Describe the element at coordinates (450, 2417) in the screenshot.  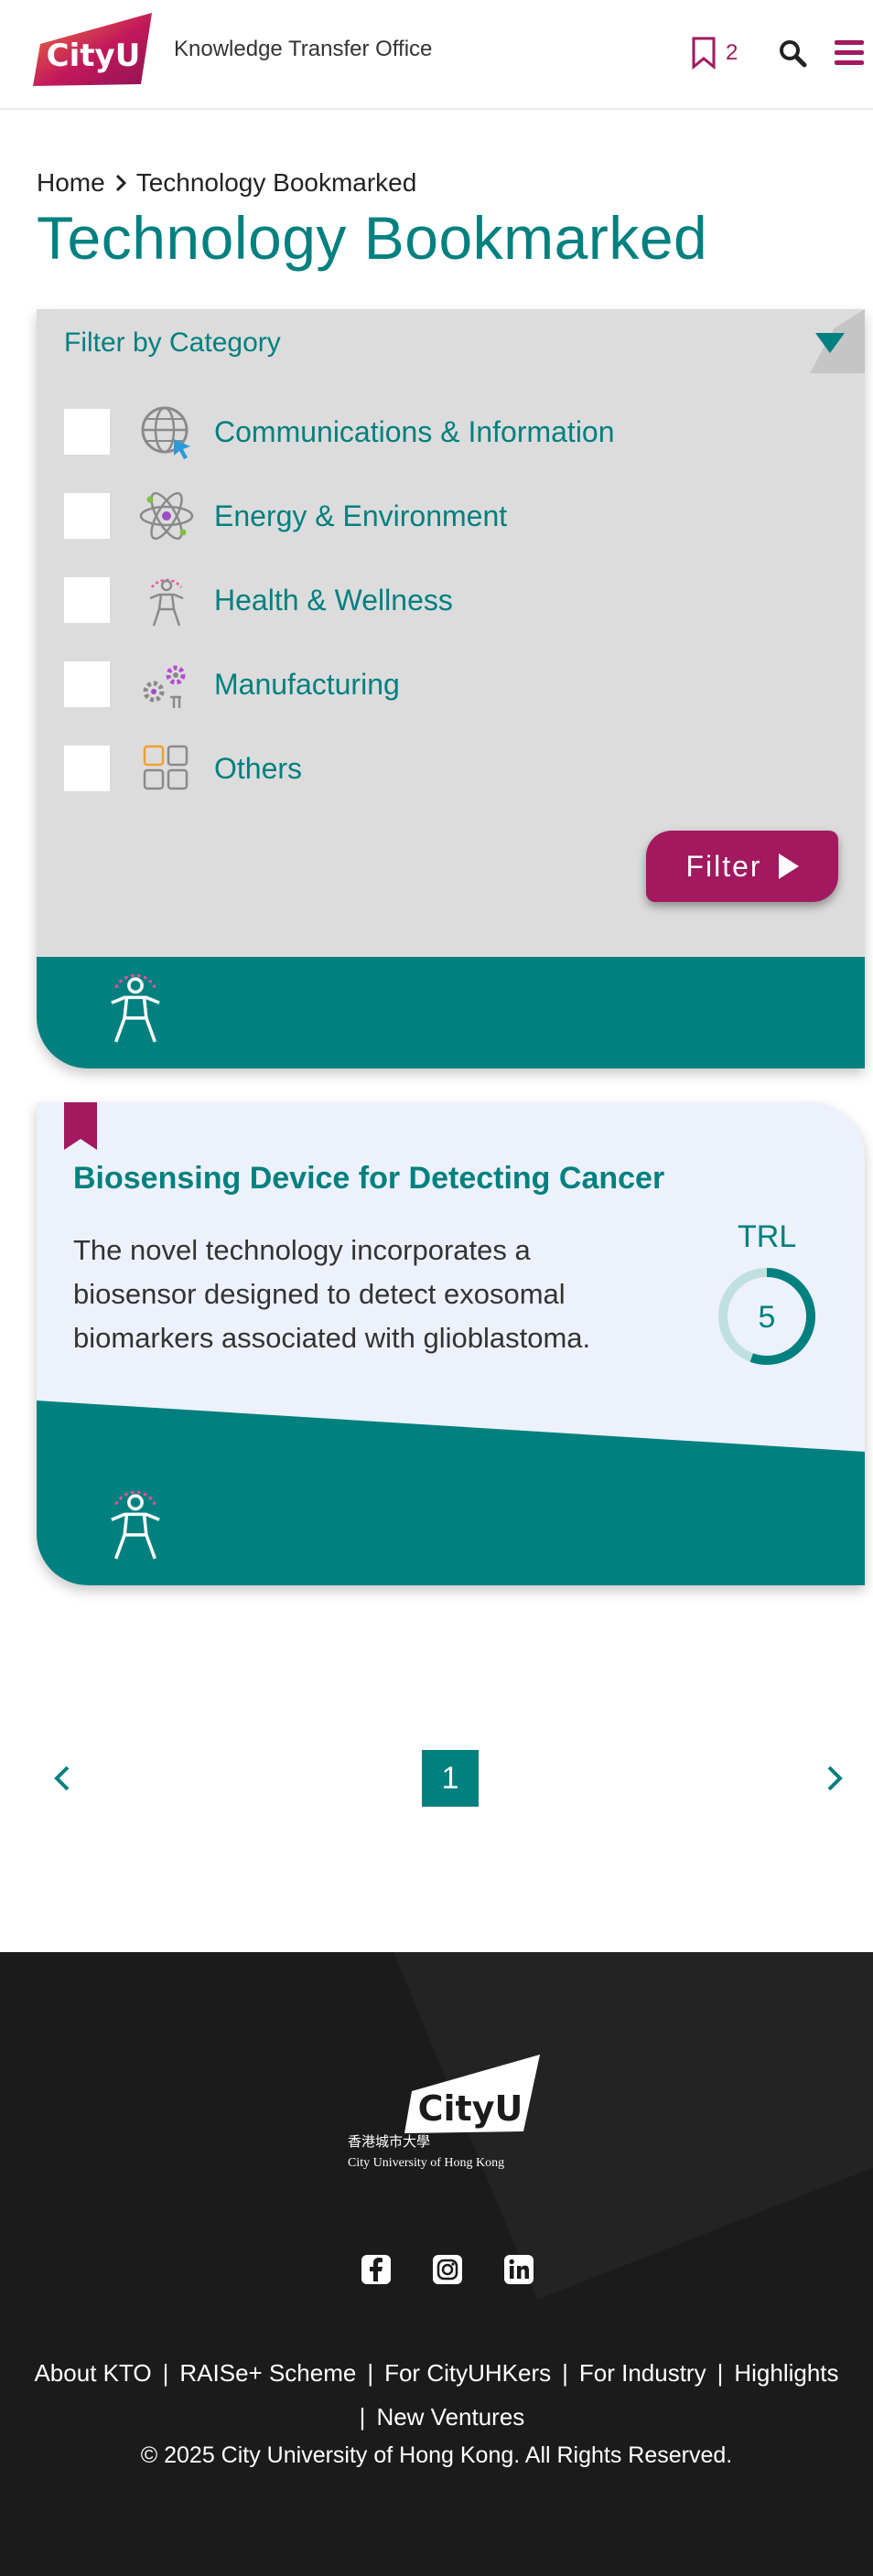
I see `footer-link-new-ventures: New Ventures` at that location.